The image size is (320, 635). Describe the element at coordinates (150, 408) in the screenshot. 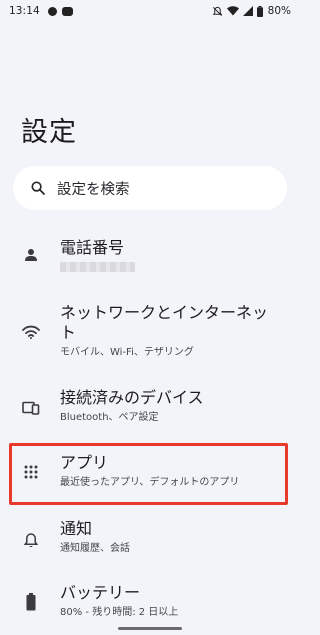

I see `settings-item-connected-devices: 接続済みのデバイス Bluetooth、ペア設定` at that location.